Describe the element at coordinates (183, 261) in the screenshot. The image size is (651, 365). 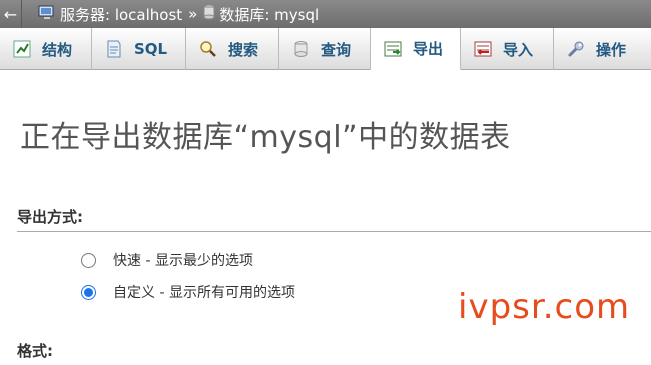
I see `quick-option-label: 快速 - 显示最少的选项` at that location.